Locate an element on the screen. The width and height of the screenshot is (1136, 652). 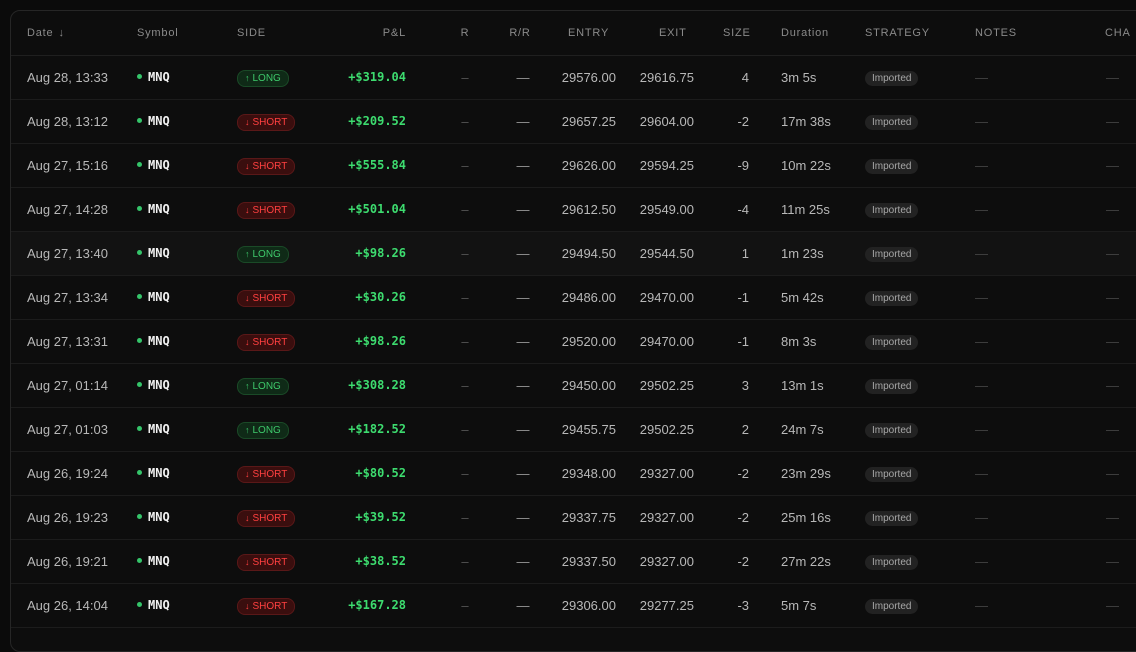
trade-duration: 5m 42s is located at coordinates (802, 297).